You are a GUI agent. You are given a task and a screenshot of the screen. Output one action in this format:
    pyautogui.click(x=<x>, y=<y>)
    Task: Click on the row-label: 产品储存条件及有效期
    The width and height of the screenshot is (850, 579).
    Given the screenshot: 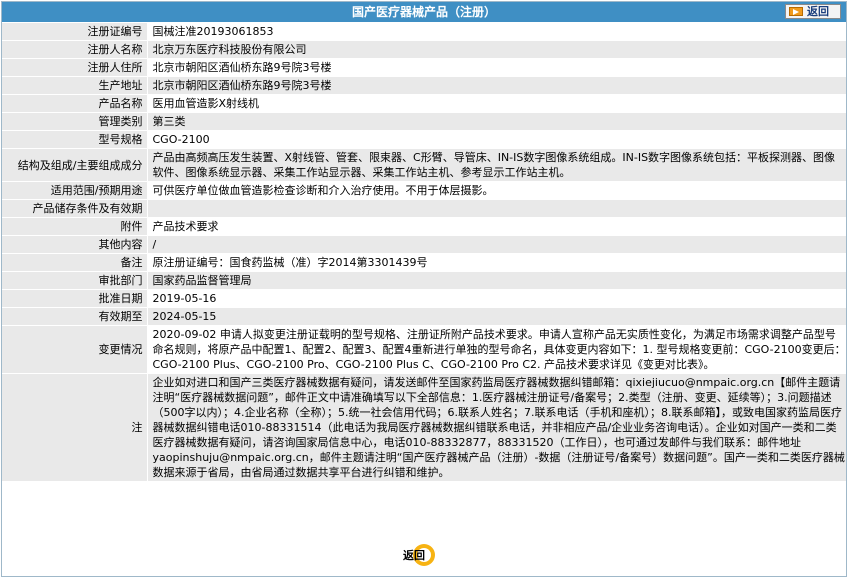 What is the action you would take?
    pyautogui.click(x=74, y=208)
    